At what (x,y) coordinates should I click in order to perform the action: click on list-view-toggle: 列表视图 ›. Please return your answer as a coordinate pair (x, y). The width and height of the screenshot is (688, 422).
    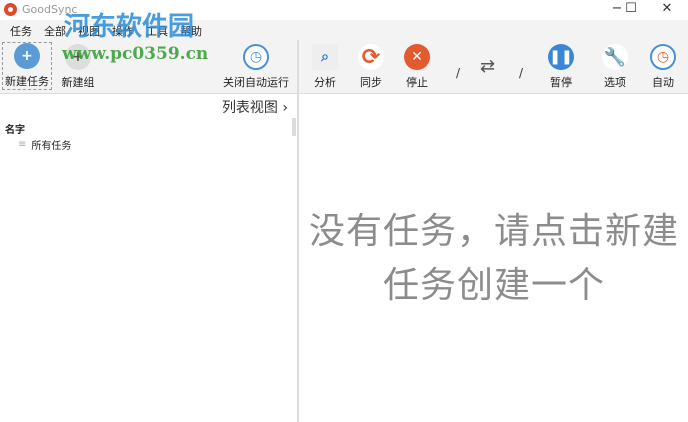
    Looking at the image, I should click on (255, 107).